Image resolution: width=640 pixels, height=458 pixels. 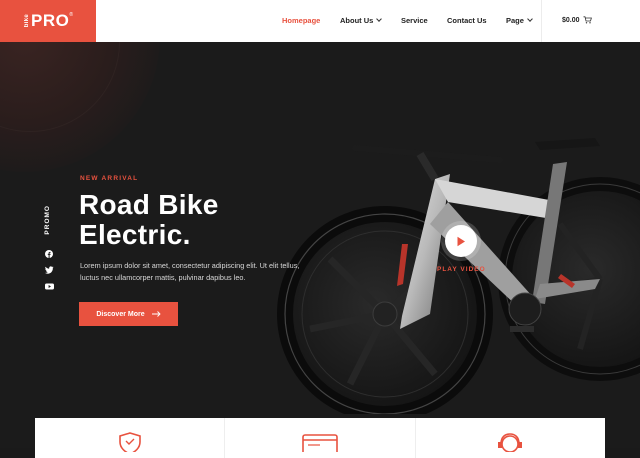 I want to click on nav-item-homepage: Homepage, so click(x=301, y=20).